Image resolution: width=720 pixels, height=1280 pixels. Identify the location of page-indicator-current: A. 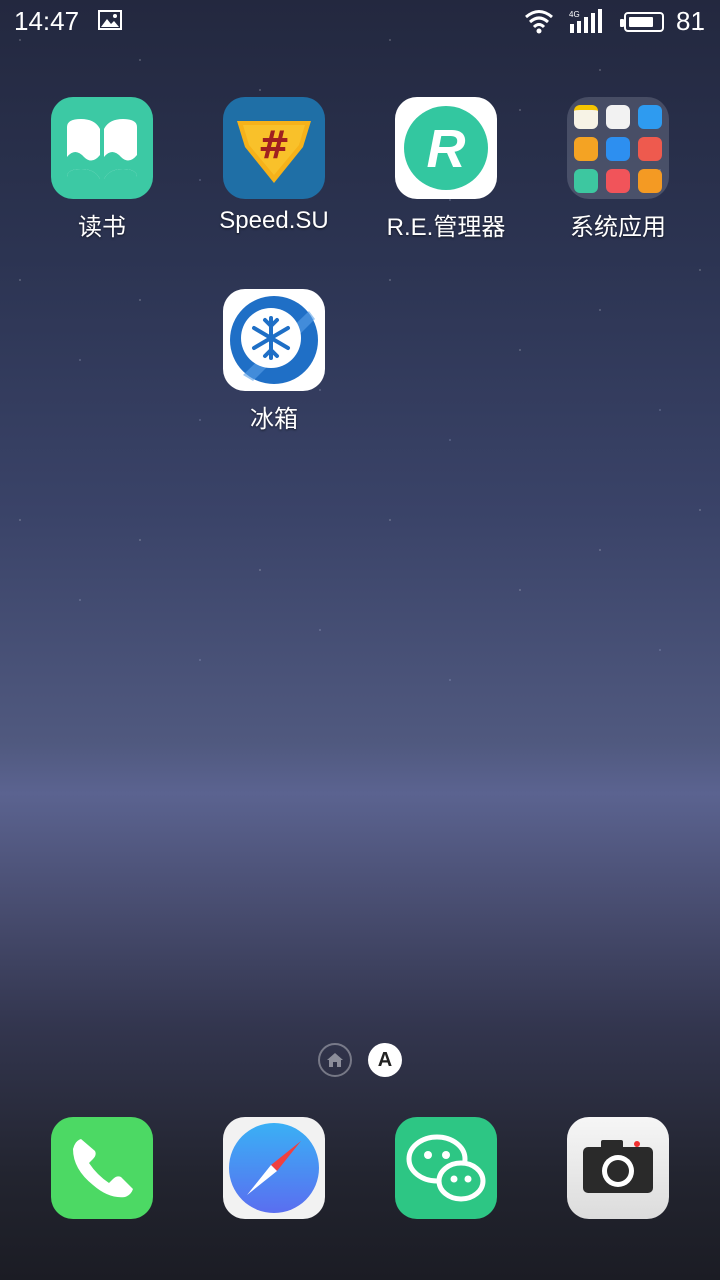
(385, 1060).